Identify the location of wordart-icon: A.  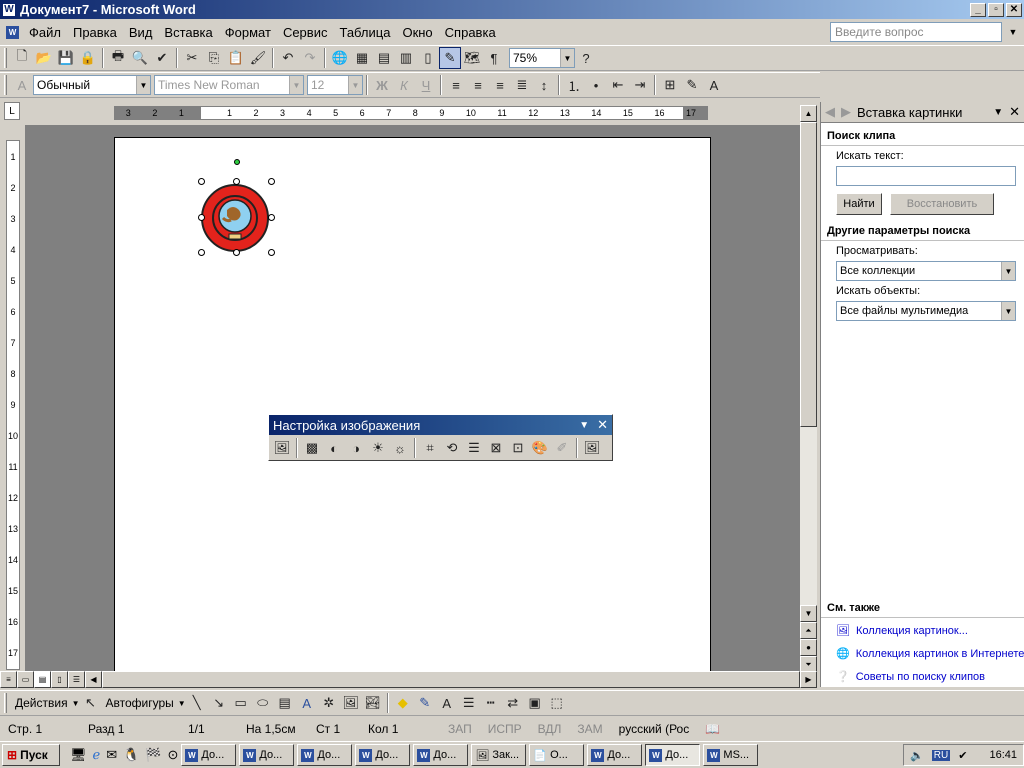
(307, 703).